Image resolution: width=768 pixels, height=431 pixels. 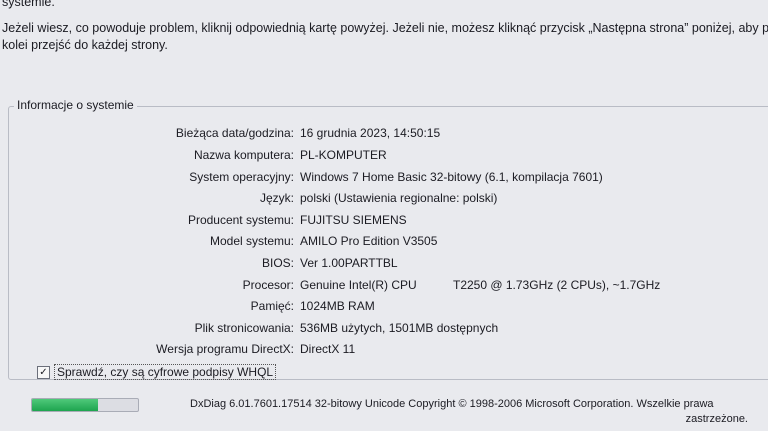 I want to click on intro-line-0: systemie., so click(x=28, y=4).